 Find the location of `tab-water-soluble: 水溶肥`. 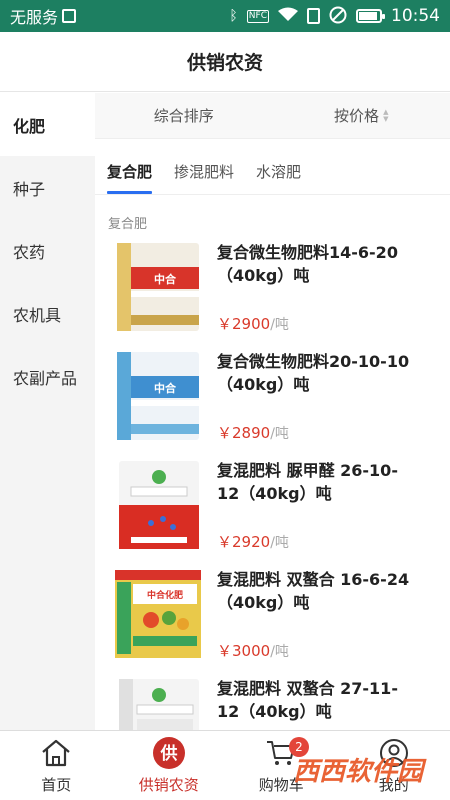

tab-water-soluble: 水溶肥 is located at coordinates (278, 177).